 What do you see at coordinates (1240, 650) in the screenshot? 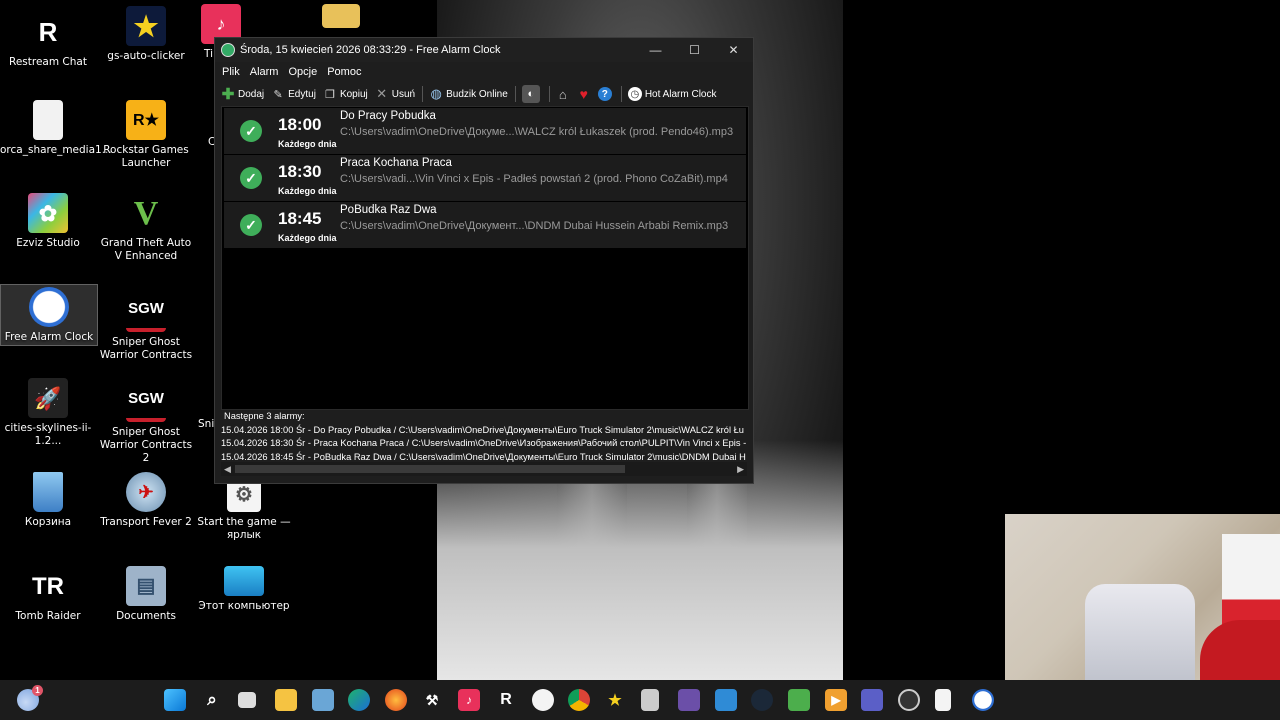
I see `webcam-red-object` at bounding box center [1240, 650].